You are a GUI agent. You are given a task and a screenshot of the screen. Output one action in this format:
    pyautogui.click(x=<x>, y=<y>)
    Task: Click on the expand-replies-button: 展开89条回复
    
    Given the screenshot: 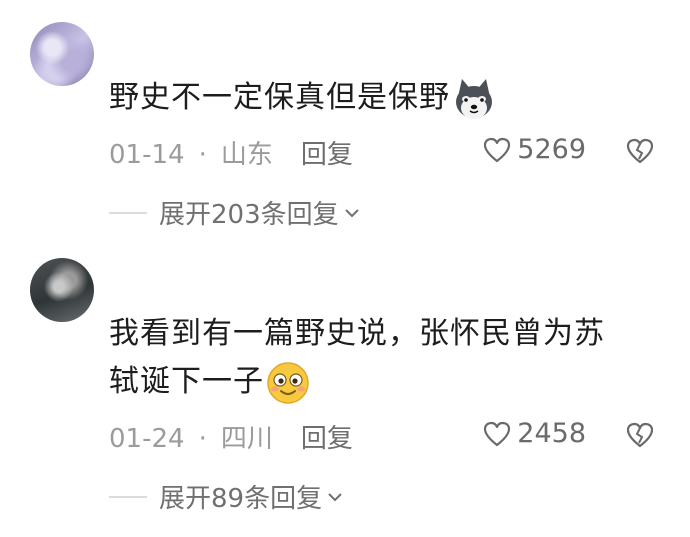 What is the action you would take?
    pyautogui.click(x=226, y=496)
    